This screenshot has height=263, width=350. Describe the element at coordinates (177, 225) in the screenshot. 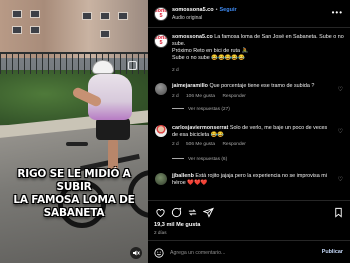

I see `likes-count: 19,3 mil Me gusta` at that location.